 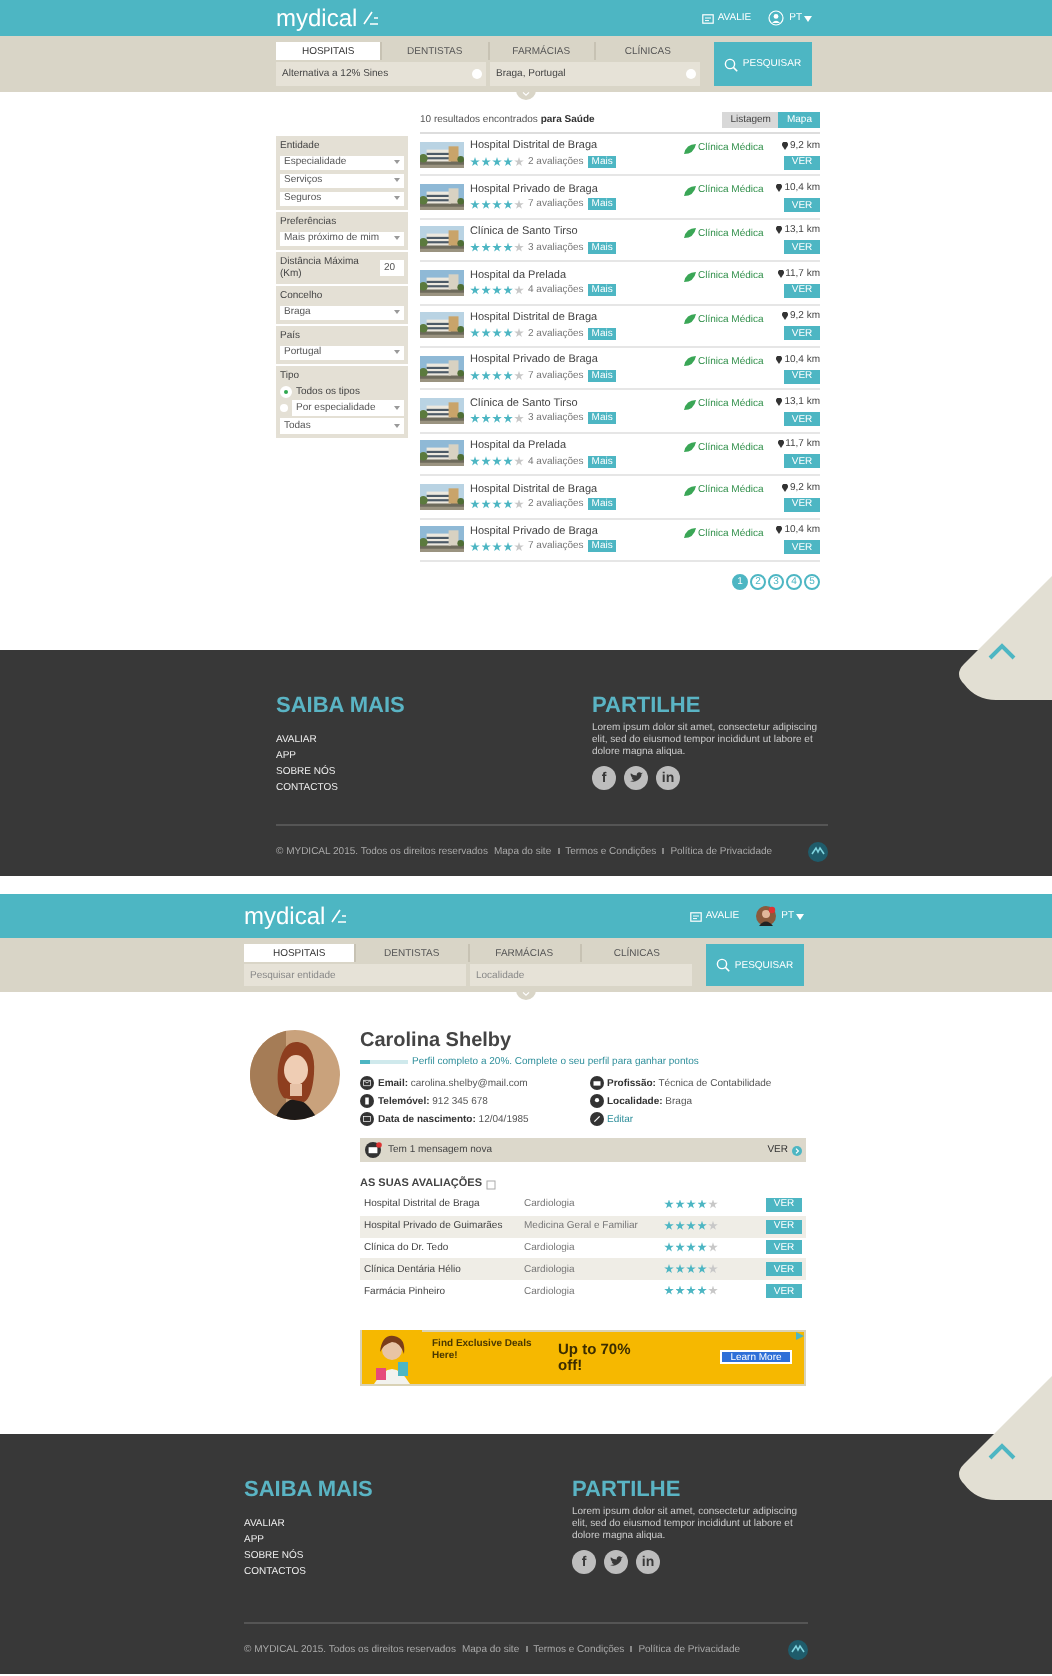 What do you see at coordinates (596, 1083) in the screenshot?
I see `briefcase-icon` at bounding box center [596, 1083].